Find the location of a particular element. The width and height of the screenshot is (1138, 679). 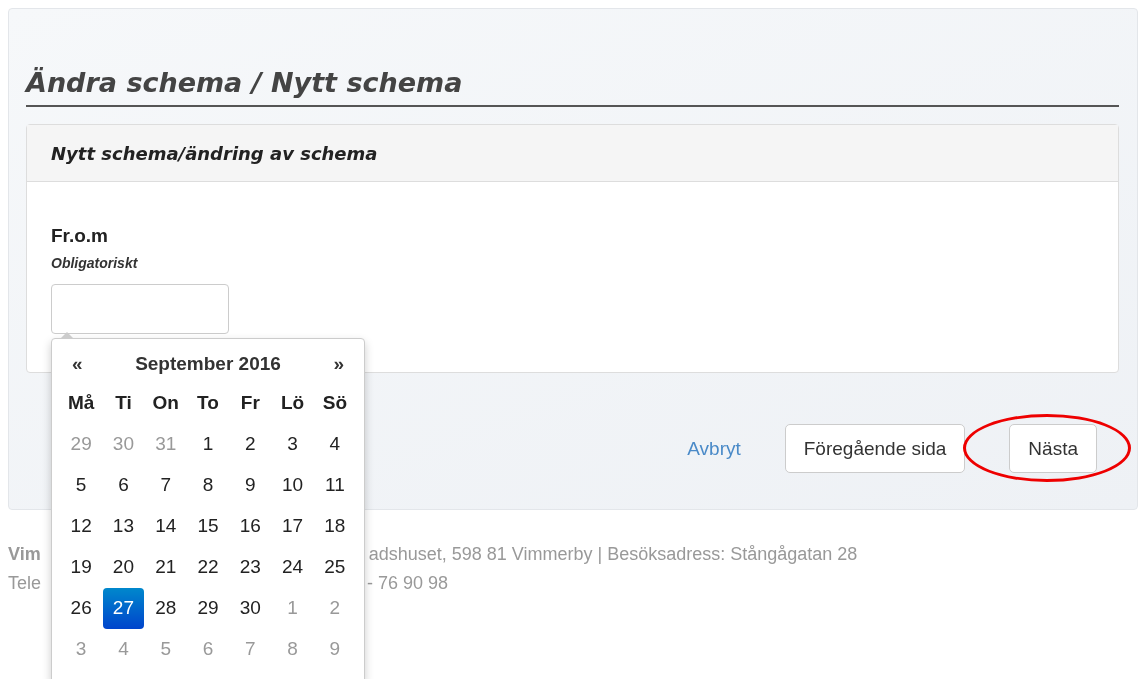

month-title: September 2016 is located at coordinates (208, 363).